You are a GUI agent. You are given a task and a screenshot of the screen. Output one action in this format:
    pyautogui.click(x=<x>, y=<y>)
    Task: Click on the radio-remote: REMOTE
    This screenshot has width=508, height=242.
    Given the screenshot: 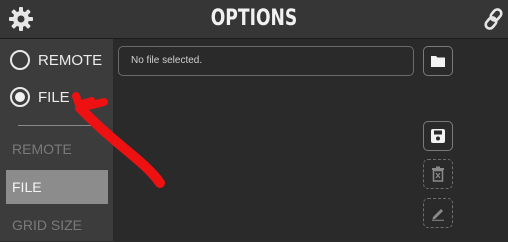 What is the action you would take?
    pyautogui.click(x=56, y=60)
    